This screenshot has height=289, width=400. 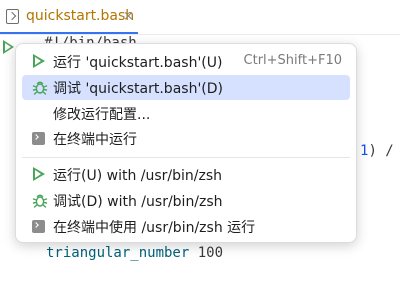 I want to click on menu-item-label: 运行(U) with /usr/bin/zsh, so click(x=138, y=176).